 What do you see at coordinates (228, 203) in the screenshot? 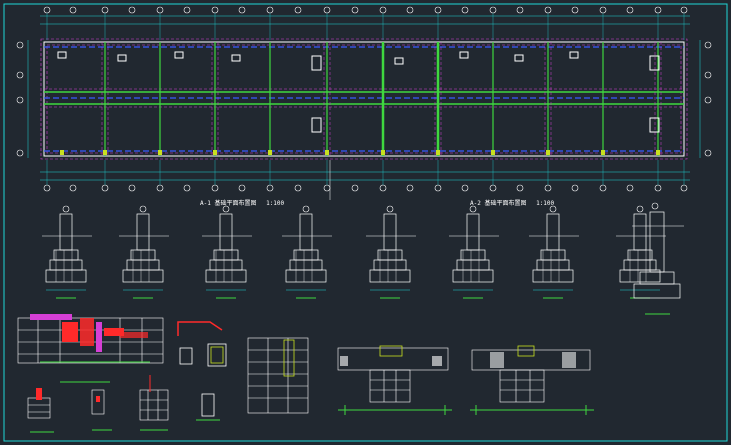
I see `plan-title-left-text: A-1 基础平面布置图` at bounding box center [228, 203].